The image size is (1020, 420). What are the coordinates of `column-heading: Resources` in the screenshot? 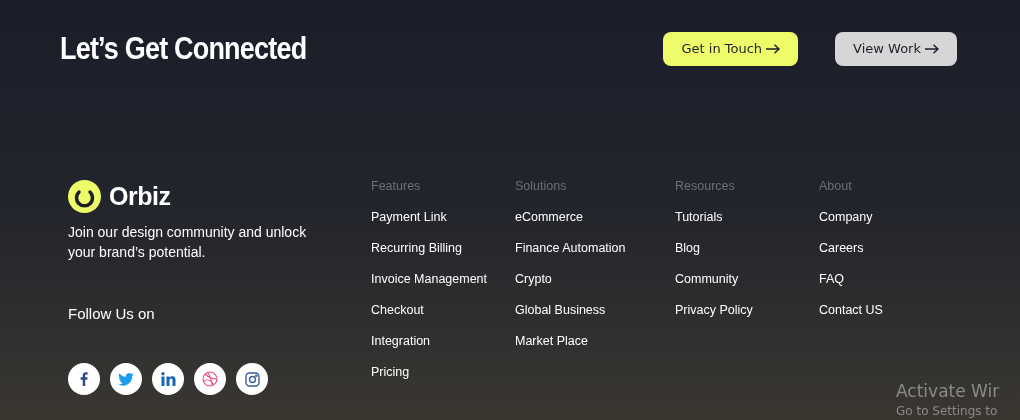 It's located at (705, 186).